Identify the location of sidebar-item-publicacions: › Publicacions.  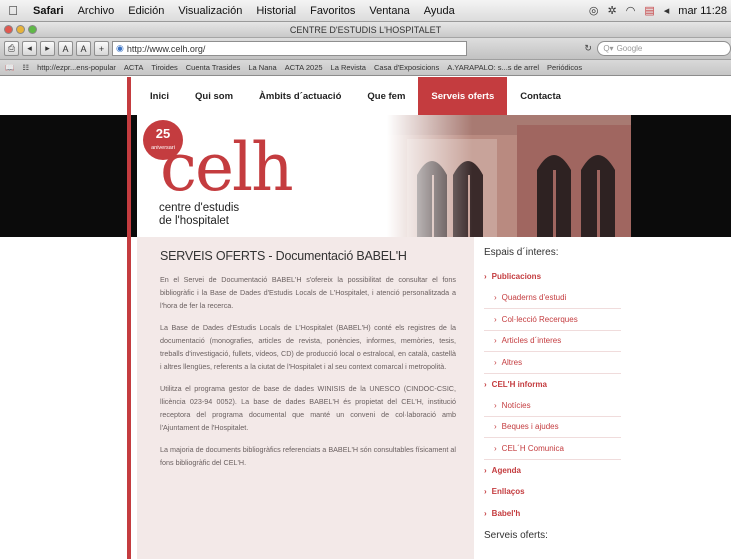
(557, 277).